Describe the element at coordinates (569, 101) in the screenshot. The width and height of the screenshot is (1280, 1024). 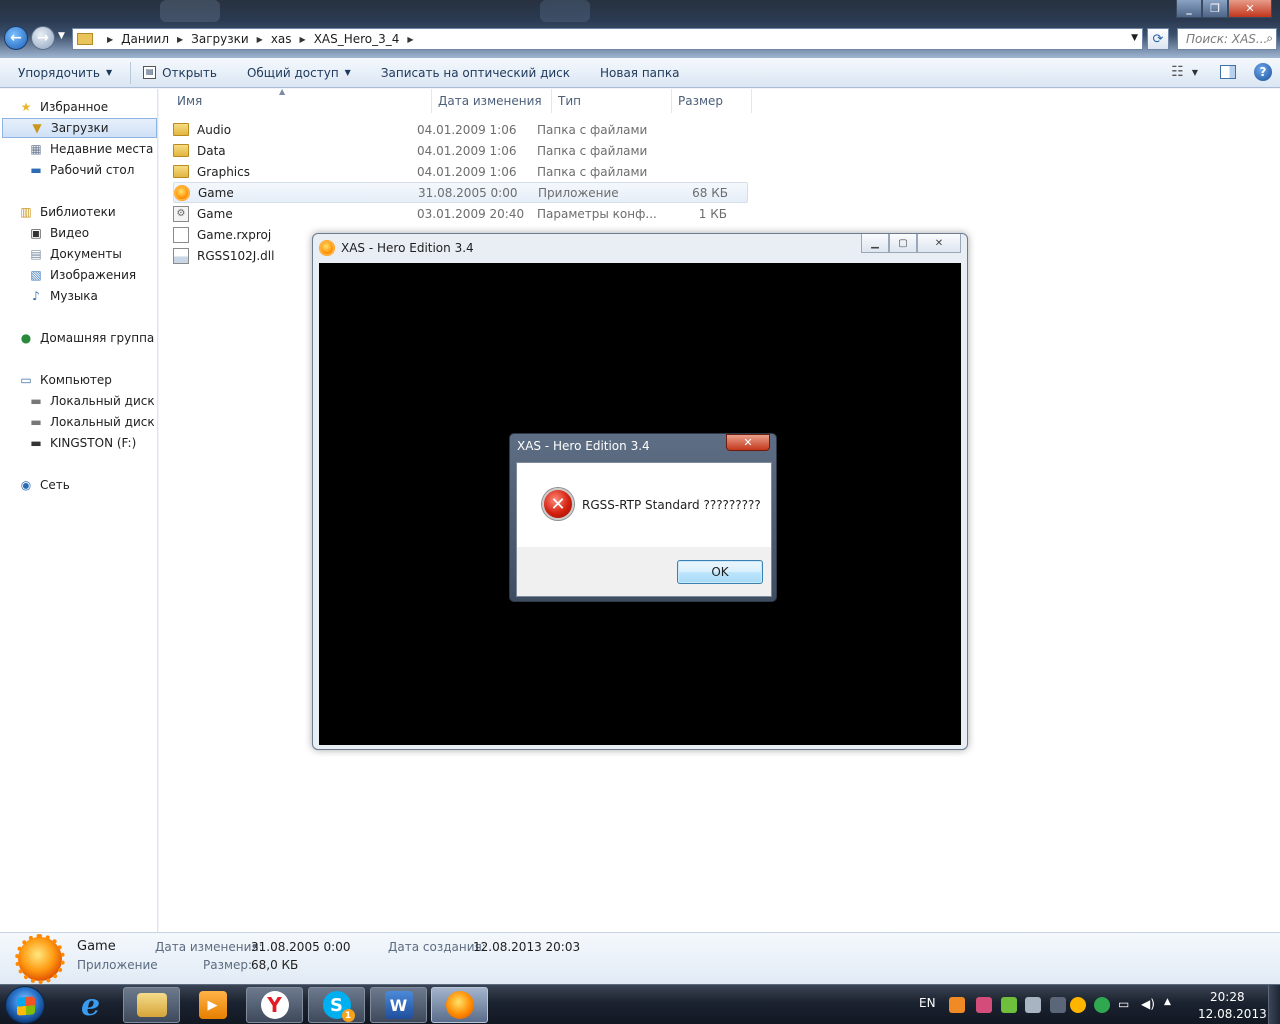
I see `column-label: Тип` at that location.